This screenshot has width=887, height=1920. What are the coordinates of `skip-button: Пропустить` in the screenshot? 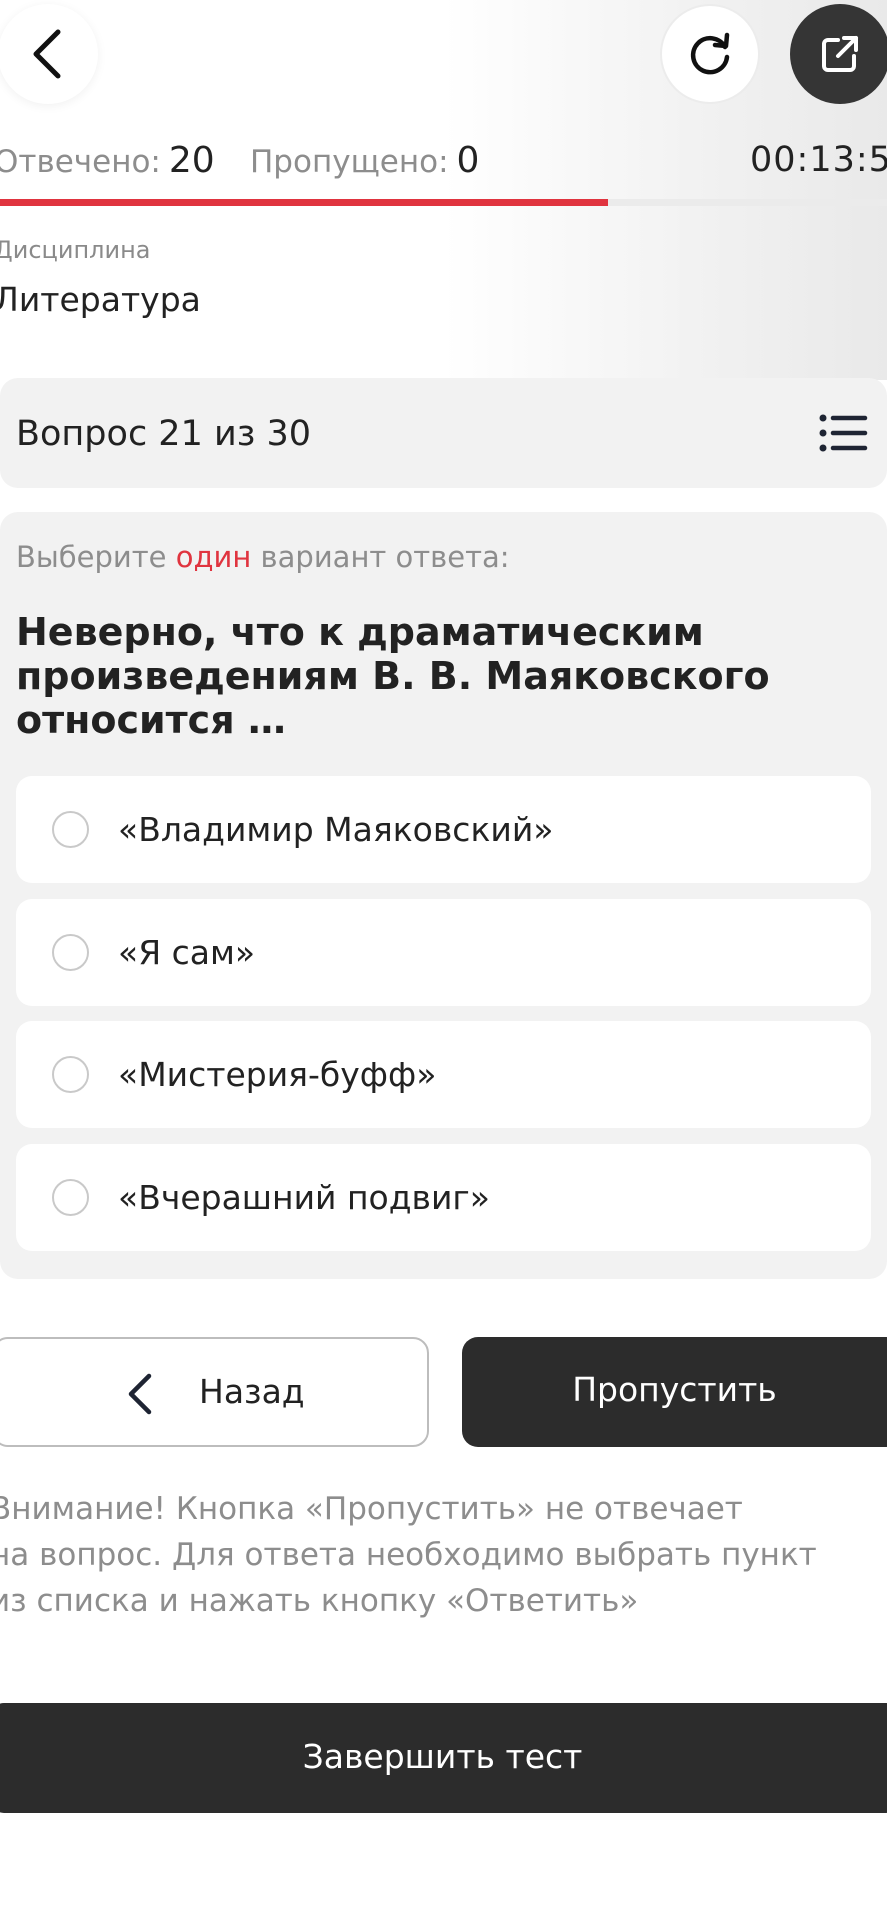 It's located at (674, 1392).